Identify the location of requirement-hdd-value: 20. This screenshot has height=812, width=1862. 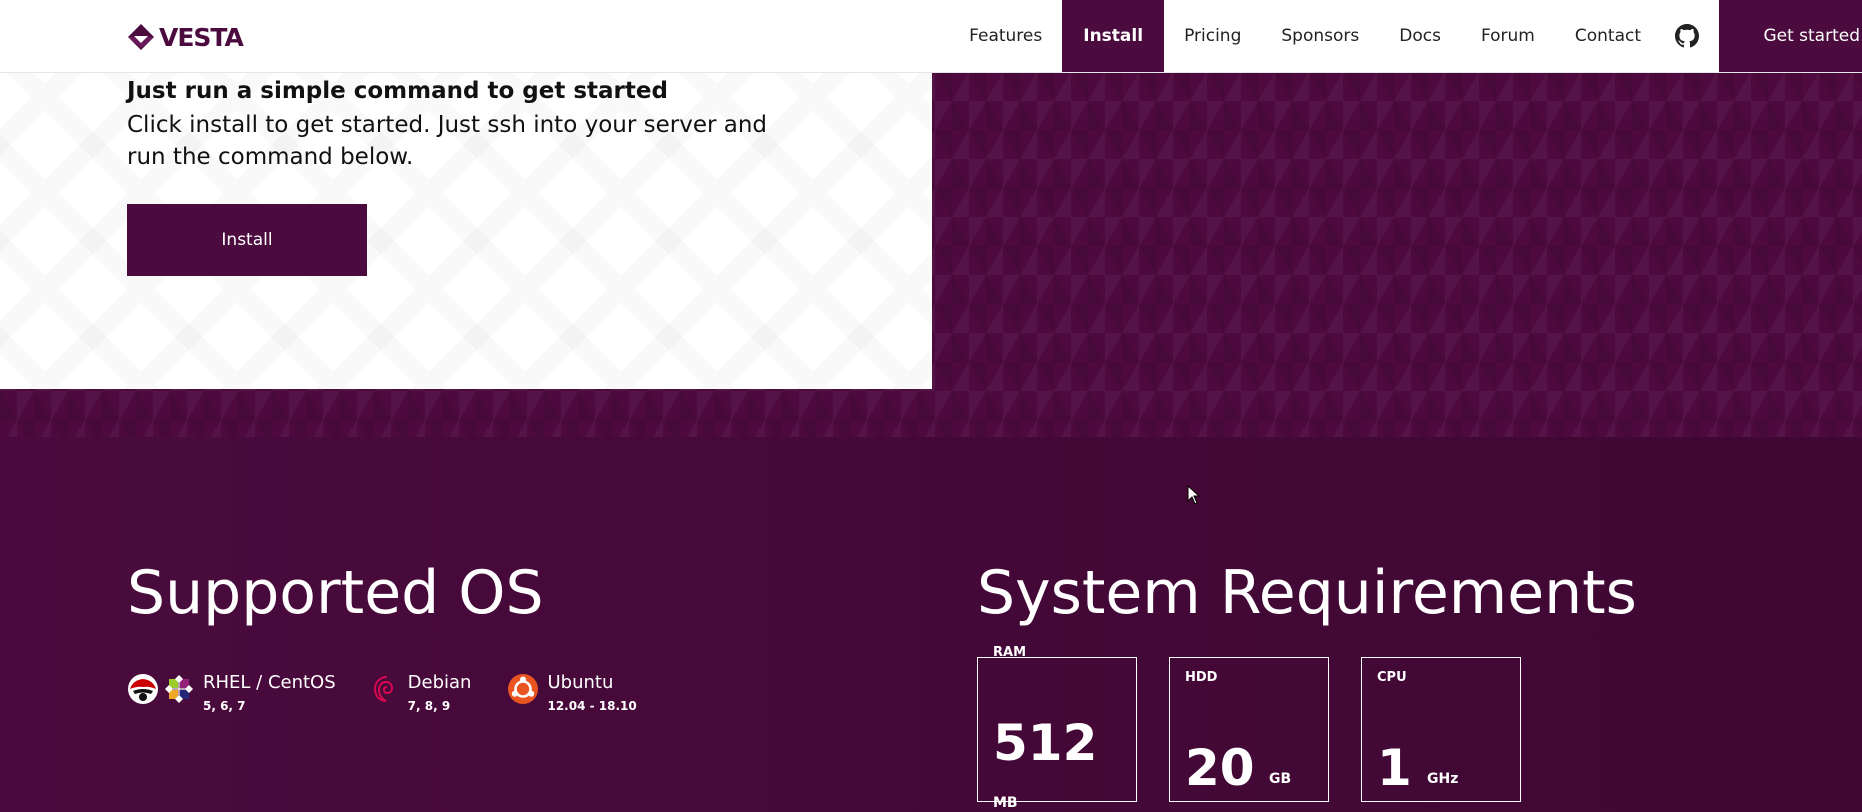
(1220, 768).